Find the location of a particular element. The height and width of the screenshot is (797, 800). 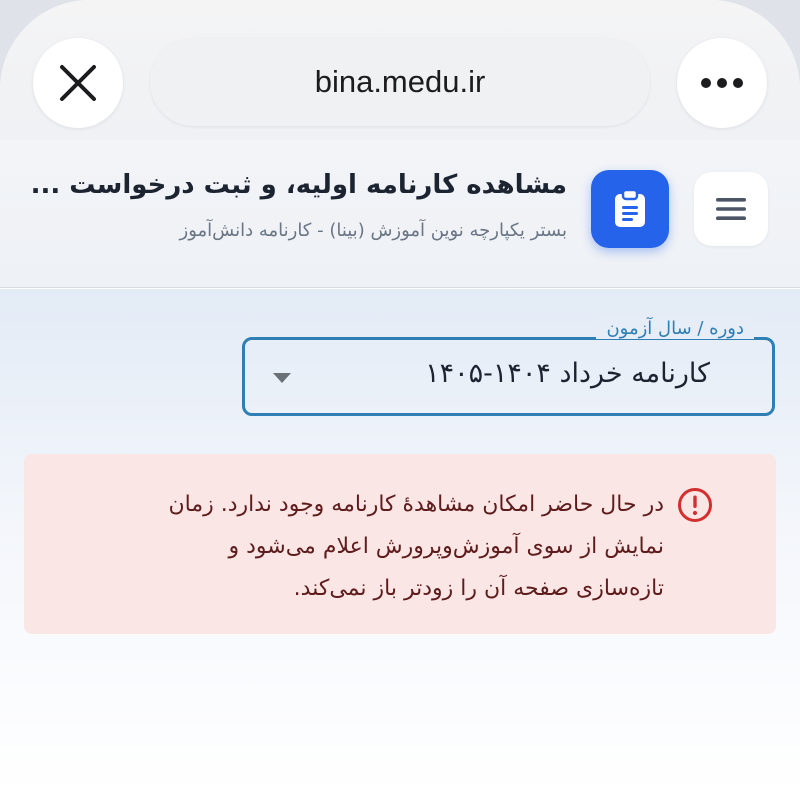

period-select: دوره / سال آزمون کارنامه خرداد ۱۴۰۴-۱۴۰۵ is located at coordinates (508, 367).